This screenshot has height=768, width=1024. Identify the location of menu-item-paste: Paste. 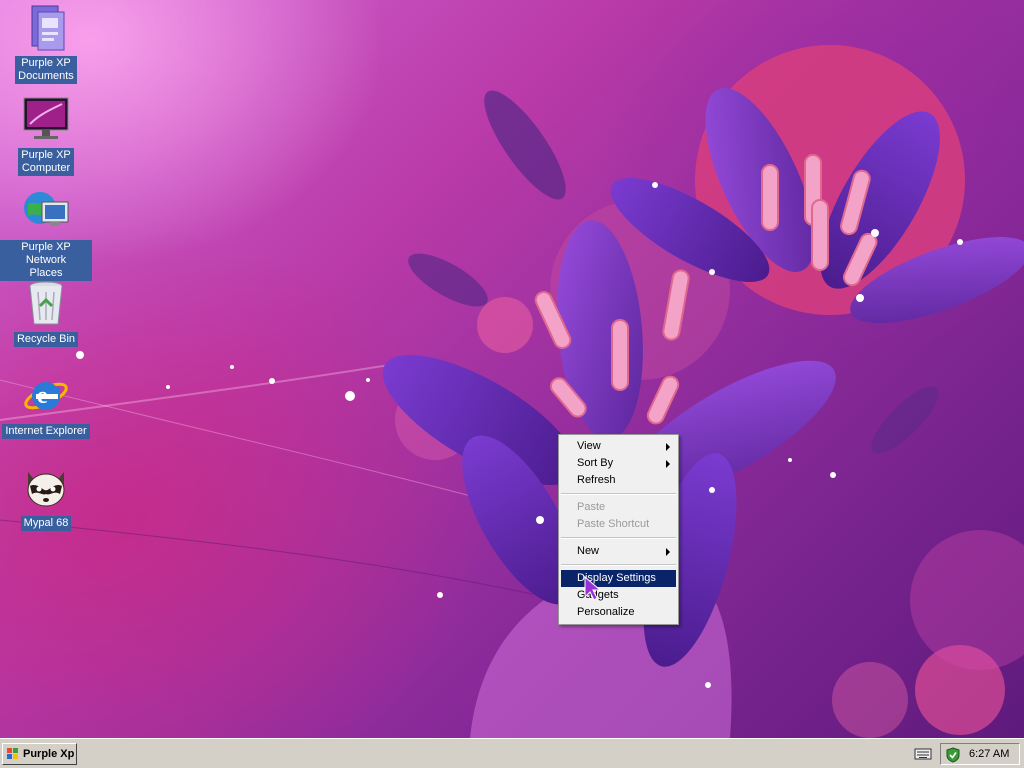
(618, 507).